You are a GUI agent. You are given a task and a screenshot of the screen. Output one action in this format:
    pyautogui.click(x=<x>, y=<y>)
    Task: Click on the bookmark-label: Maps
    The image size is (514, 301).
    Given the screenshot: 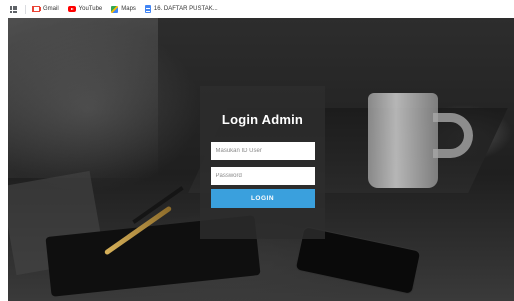 What is the action you would take?
    pyautogui.click(x=128, y=9)
    